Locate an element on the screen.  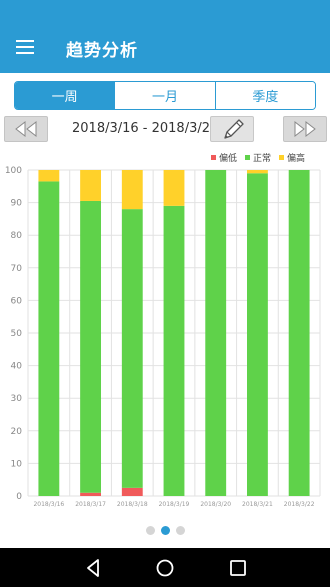
y-tick-label: 40 is located at coordinates (17, 367).